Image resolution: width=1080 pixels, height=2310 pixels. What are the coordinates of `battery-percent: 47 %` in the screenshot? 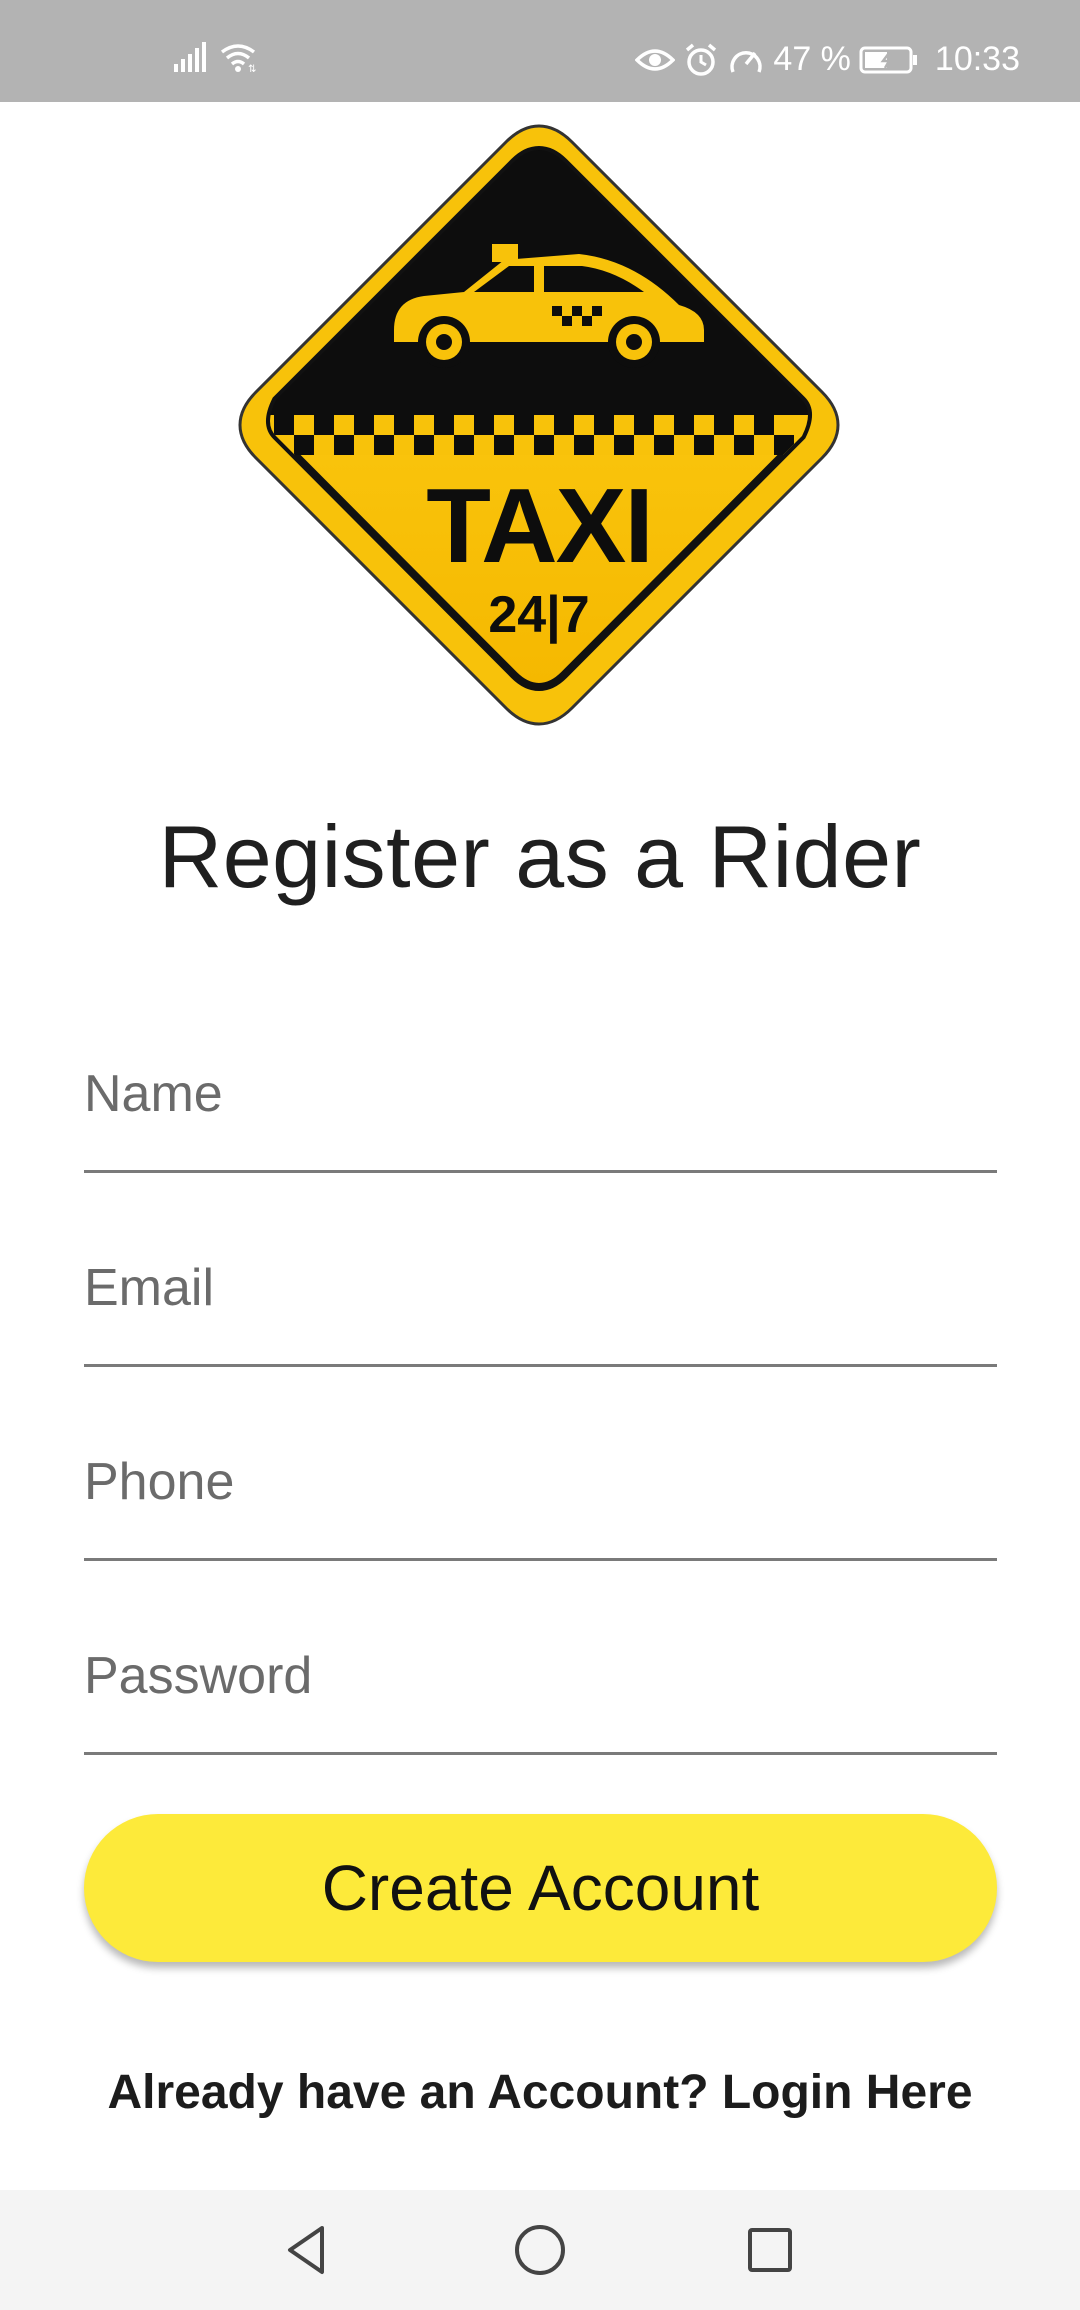 It's located at (812, 59).